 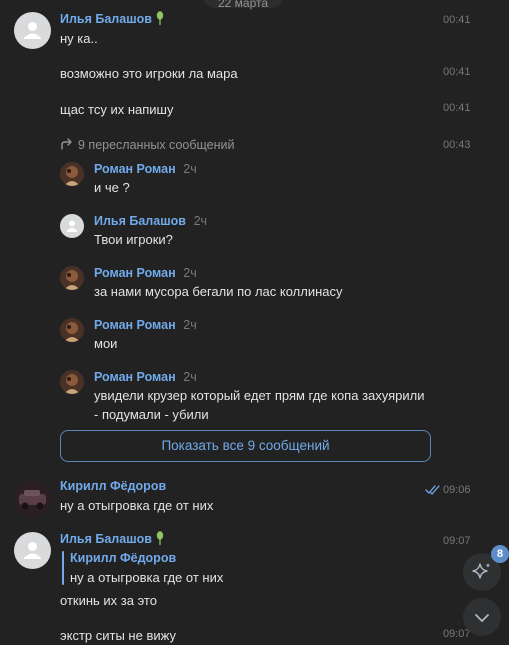 I want to click on chevron-down-icon, so click(x=482, y=618).